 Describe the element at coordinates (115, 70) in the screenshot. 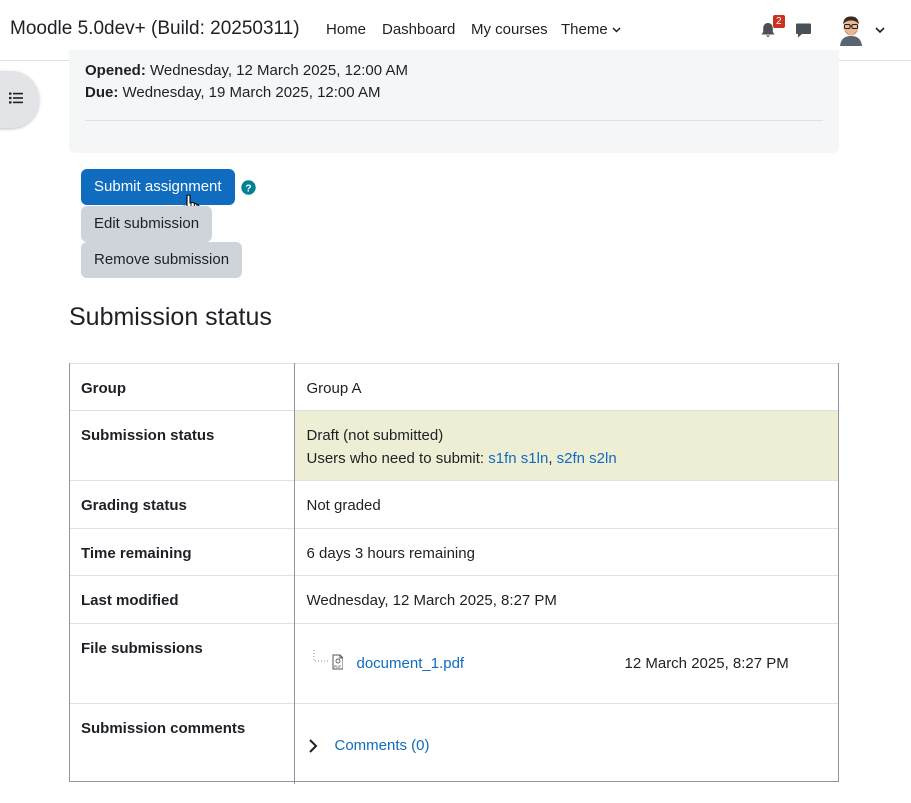

I see `opened-label: Opened:` at that location.